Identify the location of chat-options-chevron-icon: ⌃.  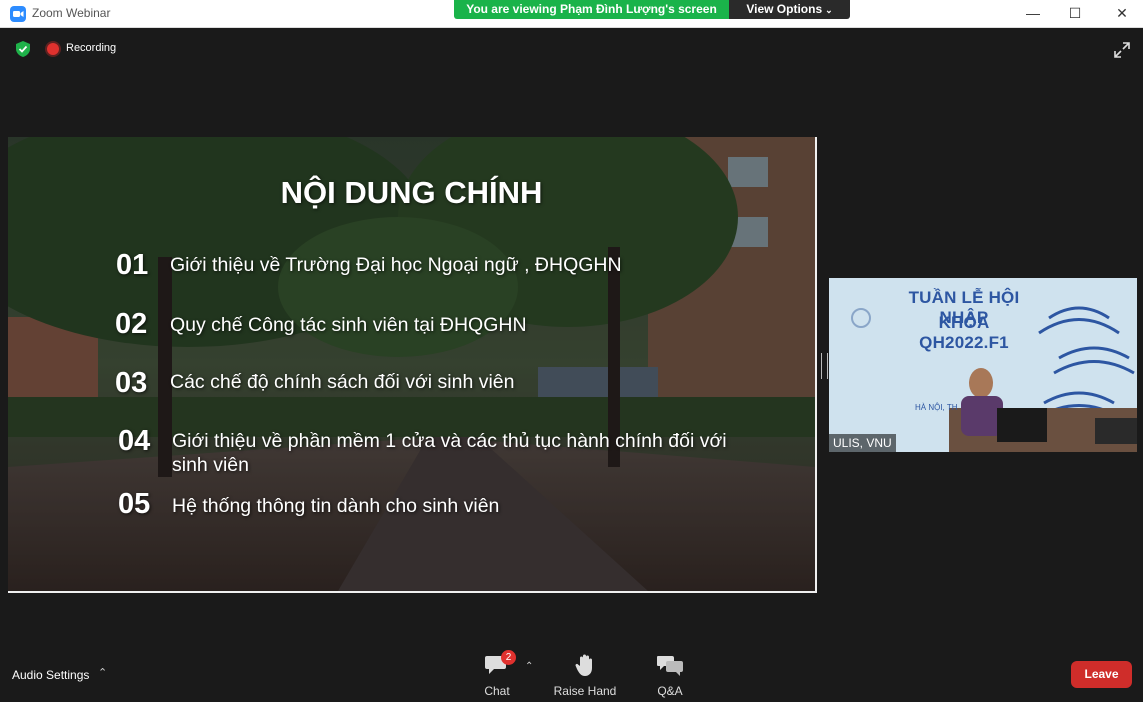
(529, 666).